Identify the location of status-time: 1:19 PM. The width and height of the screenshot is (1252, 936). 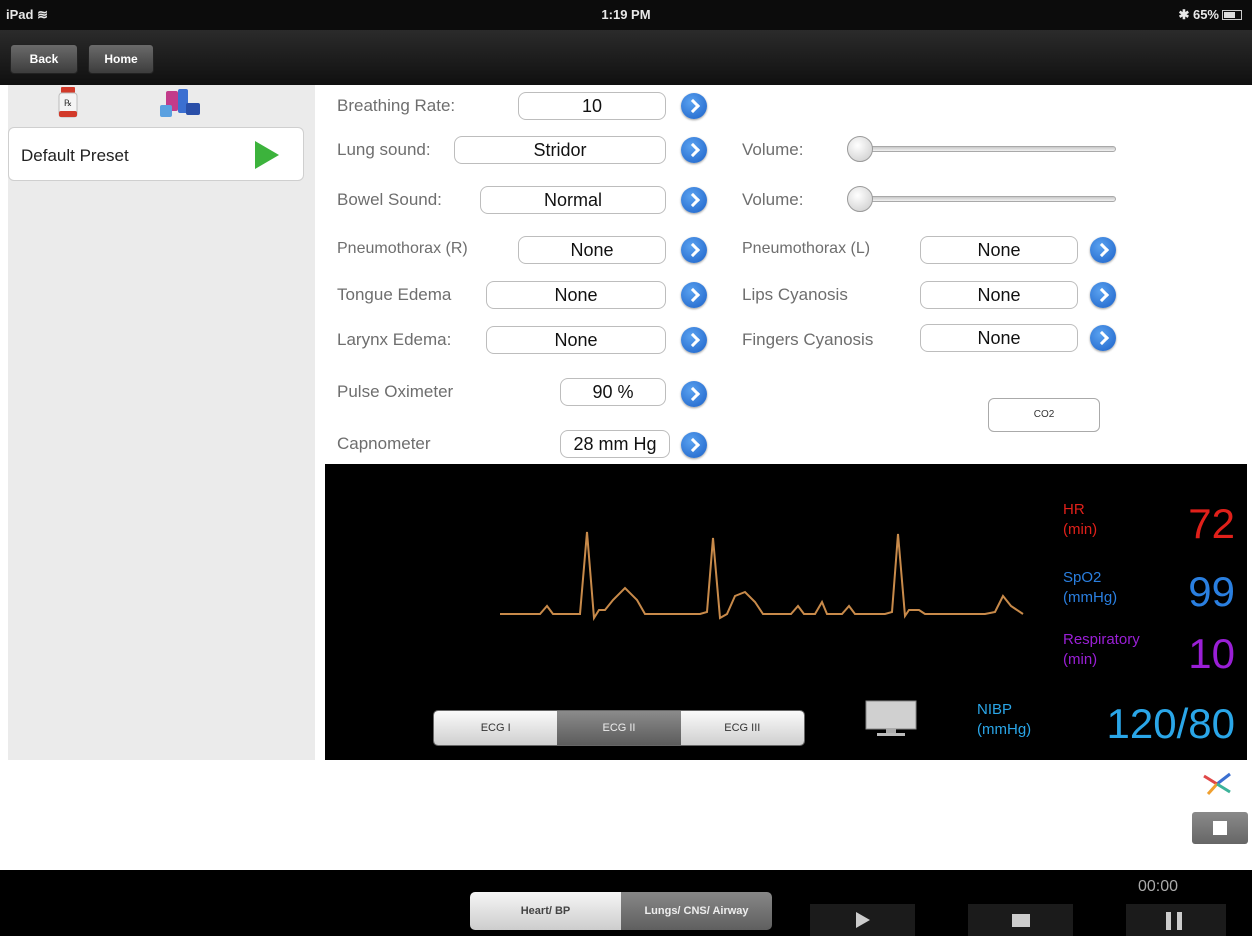
(626, 14).